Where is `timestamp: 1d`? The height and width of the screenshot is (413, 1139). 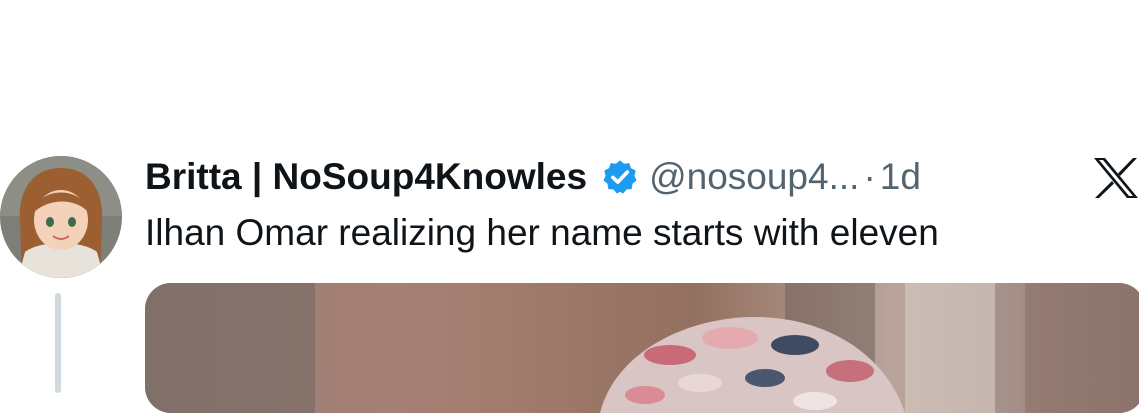
timestamp: 1d is located at coordinates (900, 177).